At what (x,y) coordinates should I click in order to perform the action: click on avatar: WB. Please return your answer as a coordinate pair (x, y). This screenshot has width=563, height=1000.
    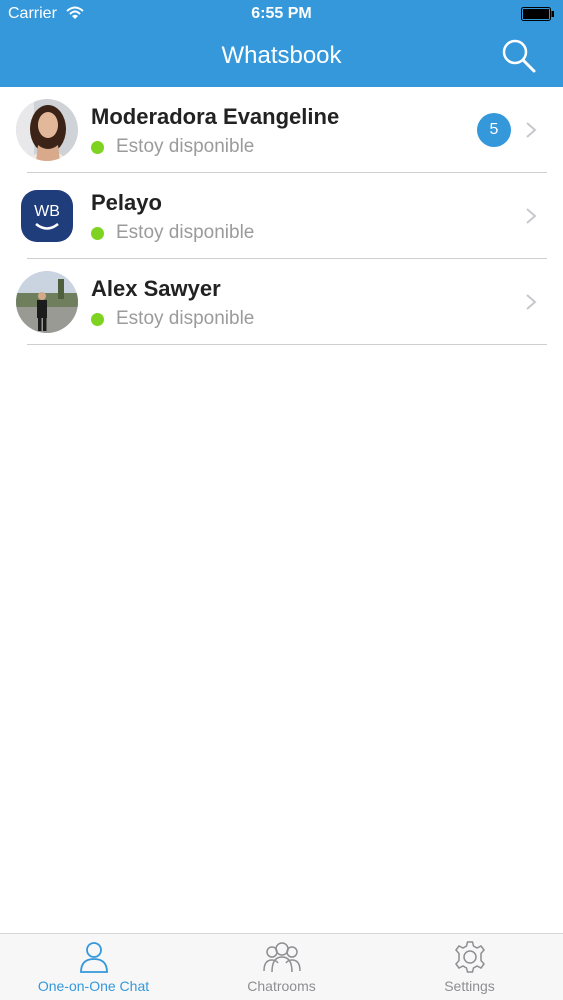
    Looking at the image, I should click on (47, 216).